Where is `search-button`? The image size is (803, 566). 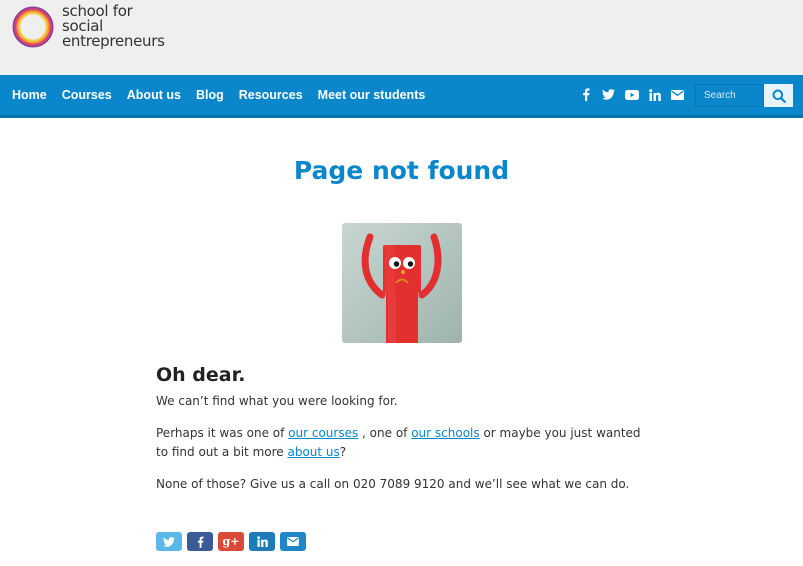 search-button is located at coordinates (778, 95).